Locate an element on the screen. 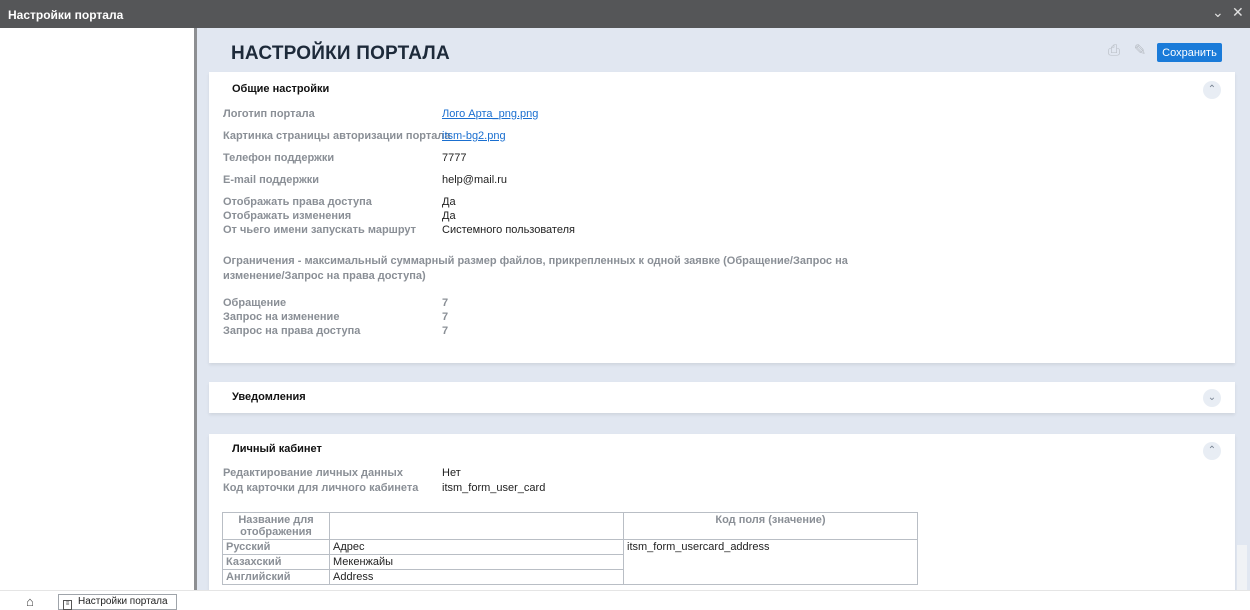 The width and height of the screenshot is (1250, 610). limit-request-label: Обращение is located at coordinates (255, 303).